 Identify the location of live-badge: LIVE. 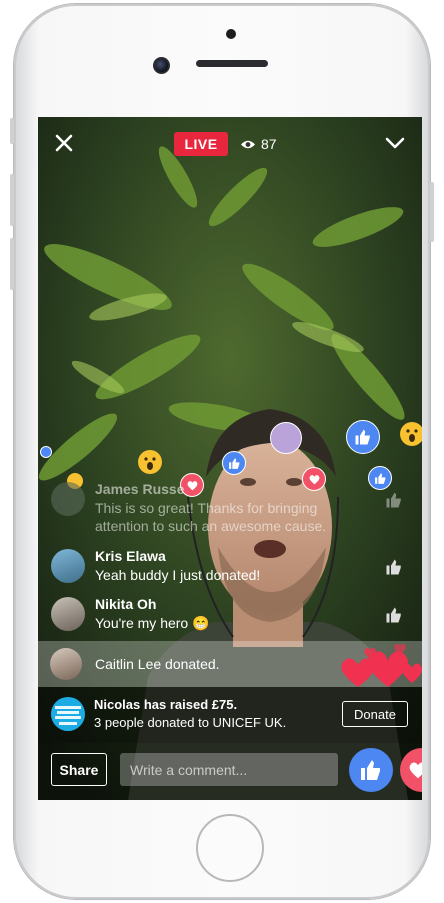
(201, 144).